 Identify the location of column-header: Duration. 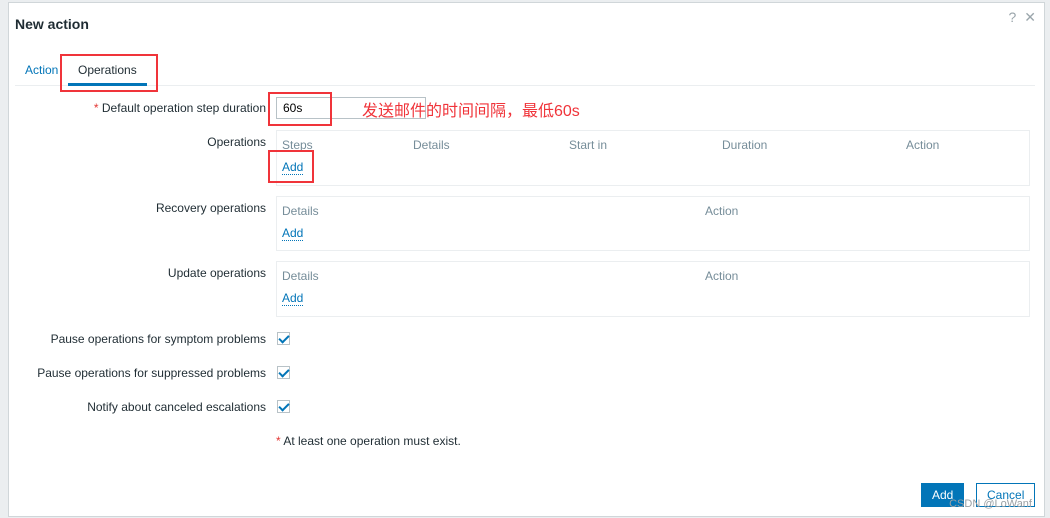
(745, 145).